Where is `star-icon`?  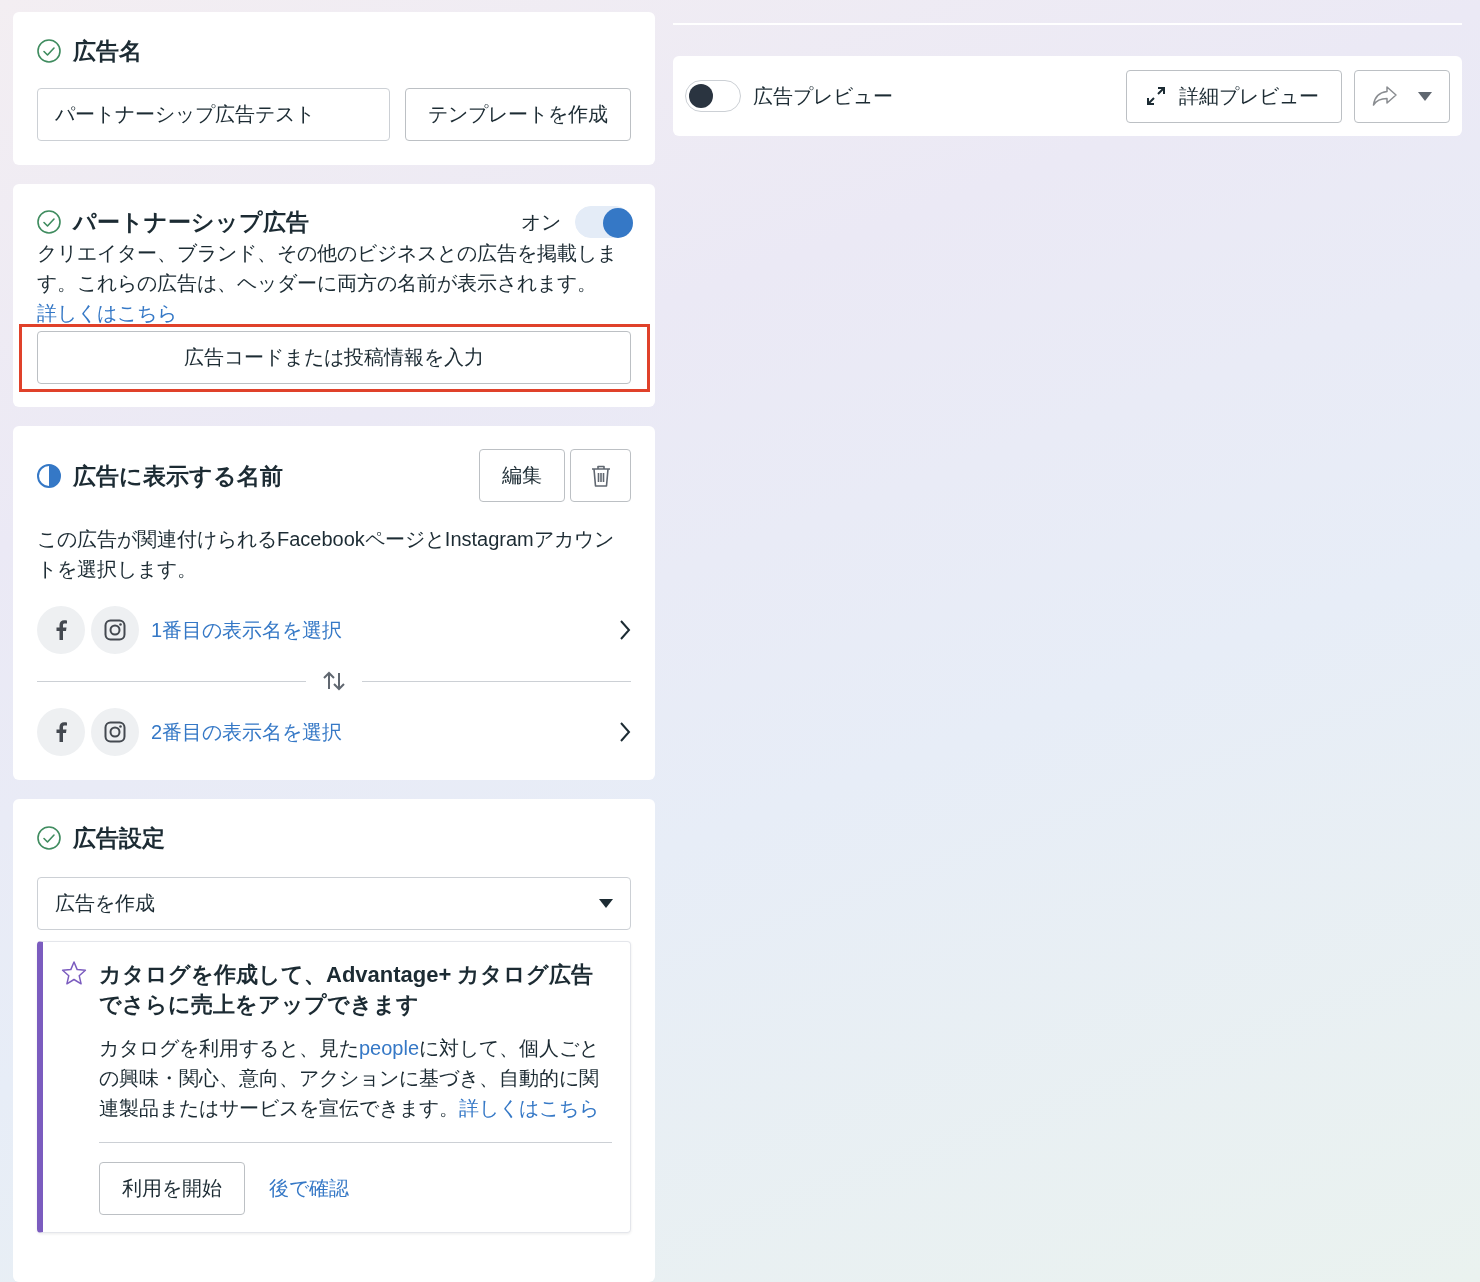 star-icon is located at coordinates (74, 973).